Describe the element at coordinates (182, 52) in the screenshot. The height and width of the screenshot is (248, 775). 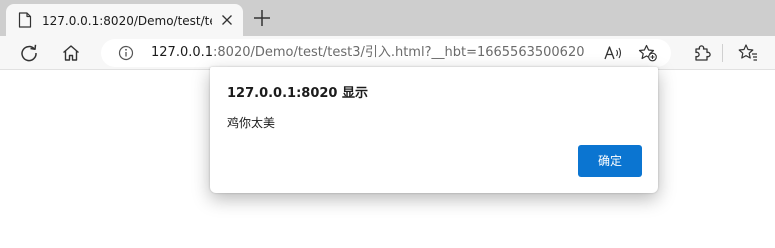
I see `url-host: 127.0.0.1` at that location.